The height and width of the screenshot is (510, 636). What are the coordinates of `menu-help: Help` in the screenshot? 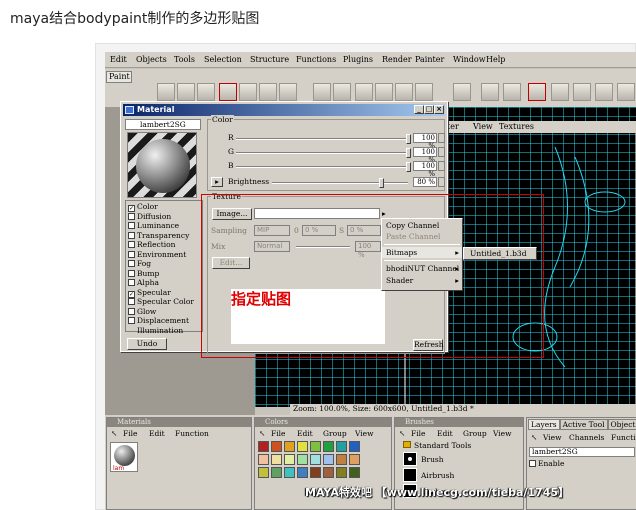 It's located at (495, 59).